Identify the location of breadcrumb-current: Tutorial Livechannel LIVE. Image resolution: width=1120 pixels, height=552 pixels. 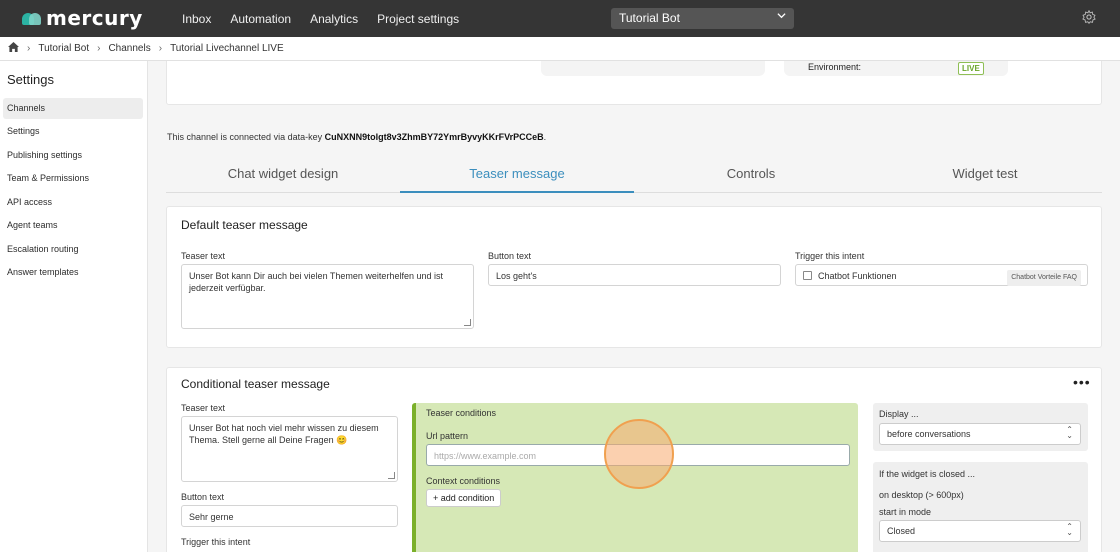
(227, 48).